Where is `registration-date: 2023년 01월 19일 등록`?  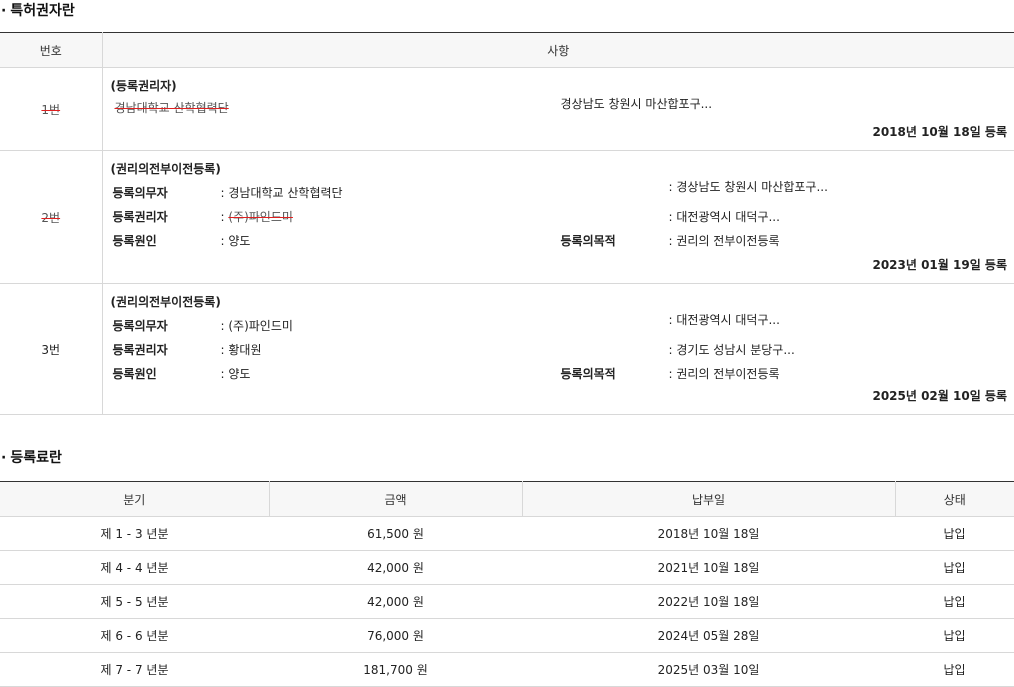
registration-date: 2023년 01월 19일 등록 is located at coordinates (939, 265).